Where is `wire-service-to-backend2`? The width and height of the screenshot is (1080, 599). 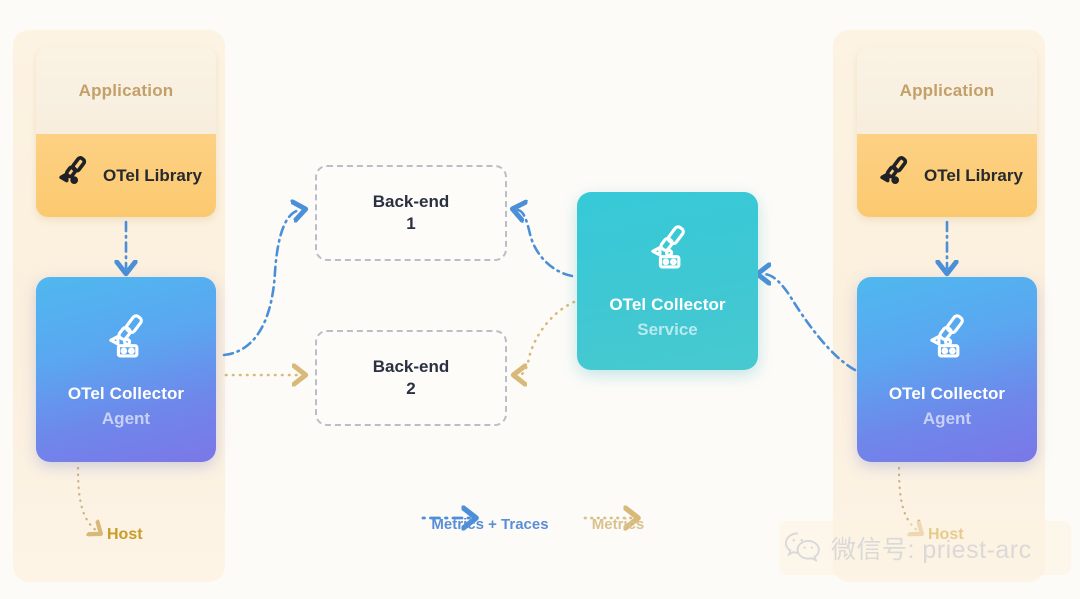 wire-service-to-backend2 is located at coordinates (547, 337).